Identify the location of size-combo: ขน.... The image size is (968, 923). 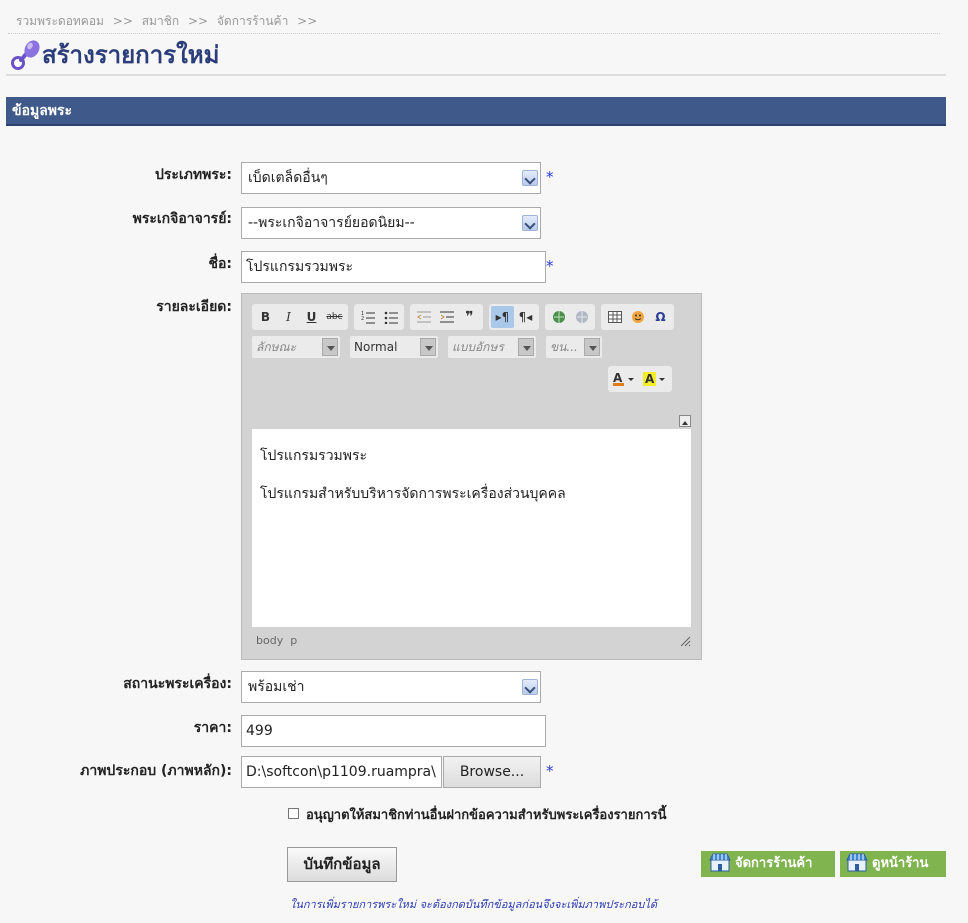
(574, 347).